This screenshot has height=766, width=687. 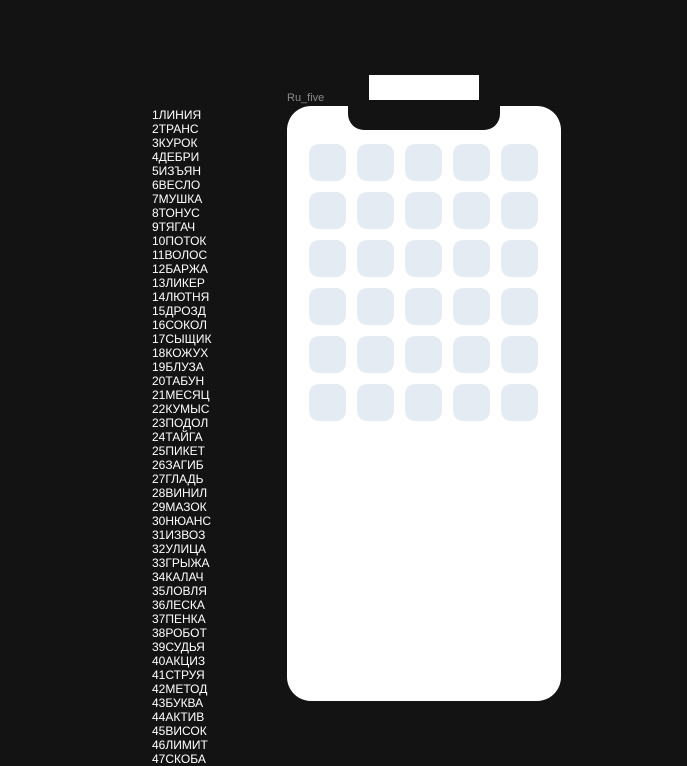 I want to click on word-list-item: 41СТРУЯ, so click(x=178, y=675).